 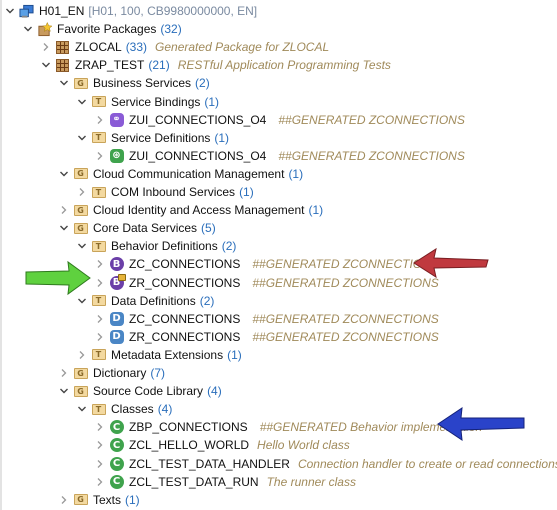 I want to click on tree-node-behavior-defs: T Behavior Definitions (2), so click(x=156, y=246).